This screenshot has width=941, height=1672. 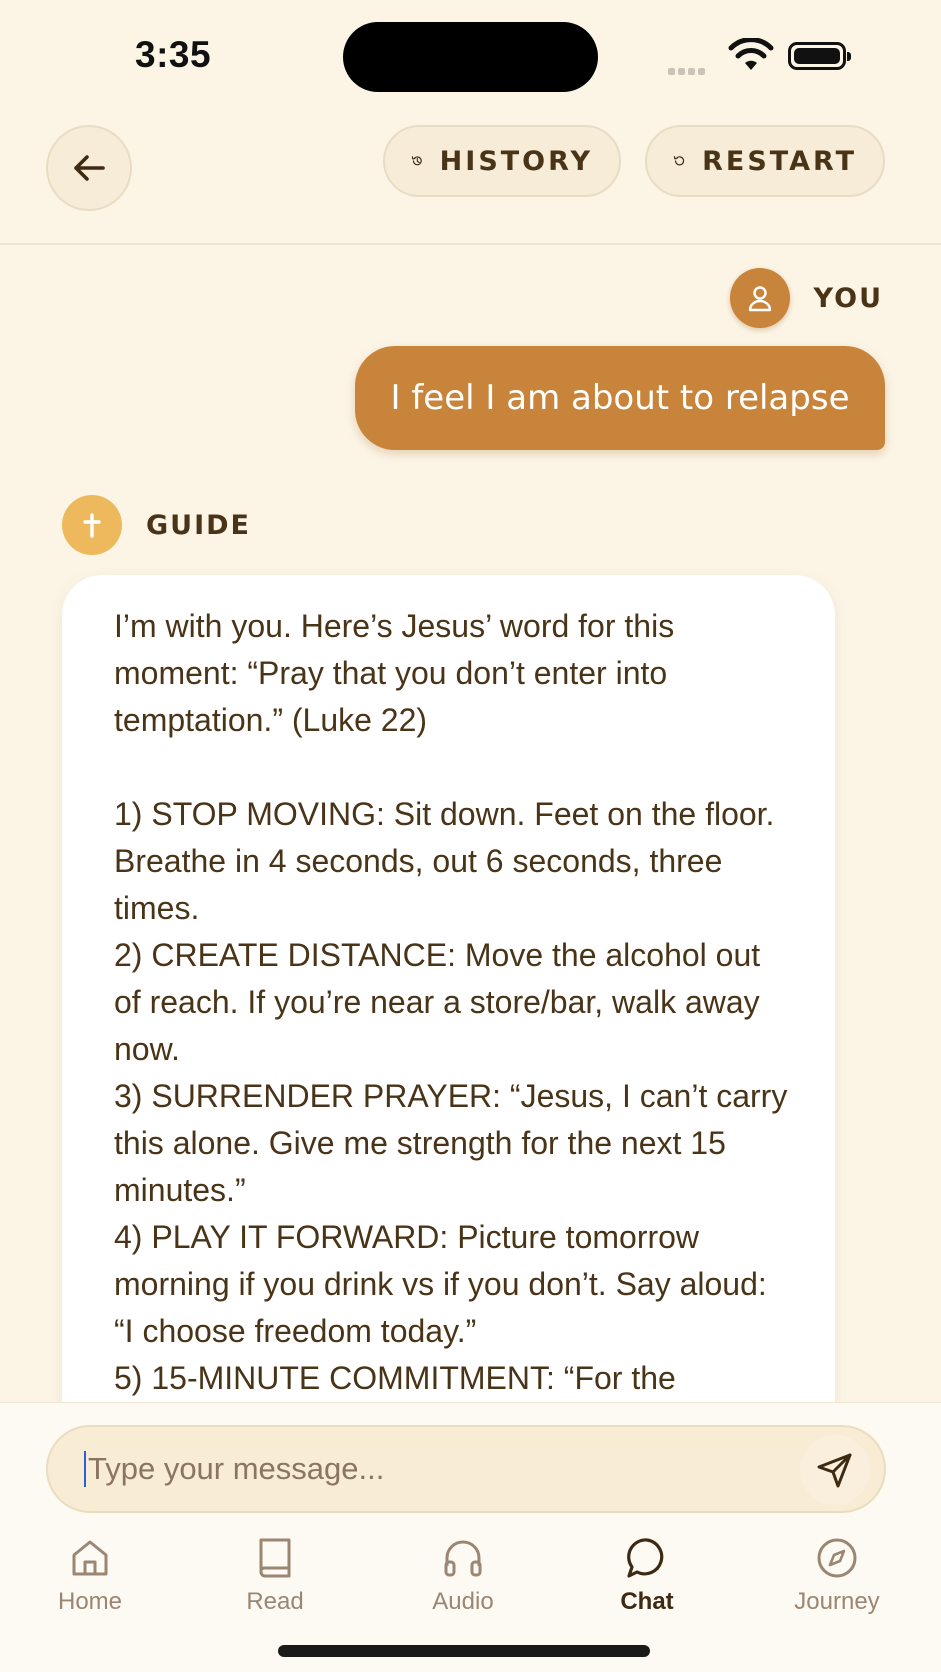 I want to click on guide-avatar, so click(x=92, y=525).